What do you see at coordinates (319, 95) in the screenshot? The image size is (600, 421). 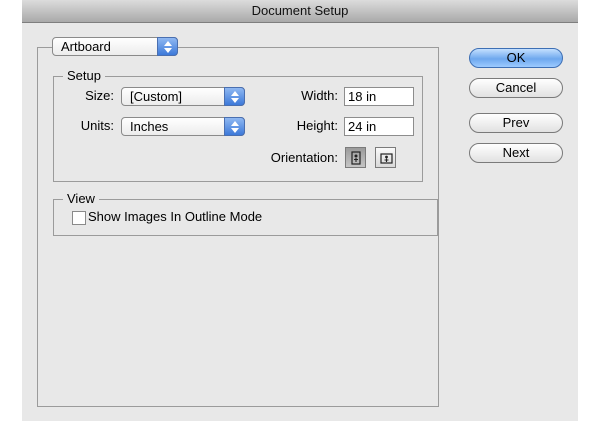 I see `width-label: Width:` at bounding box center [319, 95].